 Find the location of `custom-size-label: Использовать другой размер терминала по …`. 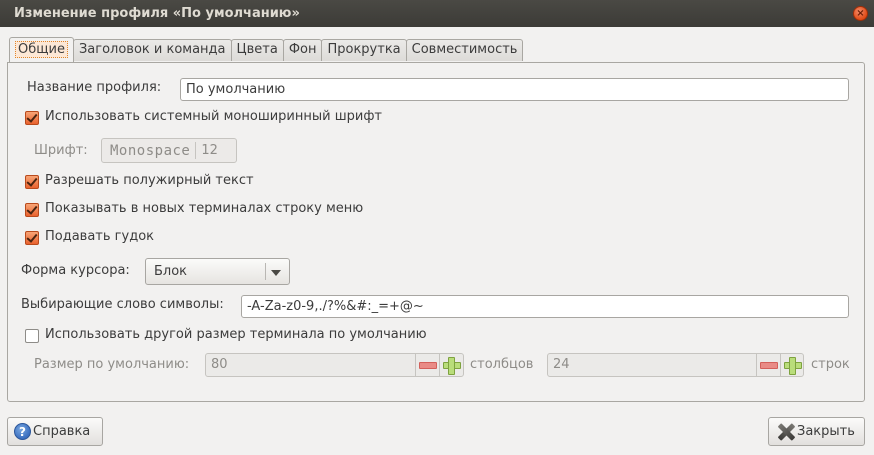

custom-size-label: Использовать другой размер терминала по … is located at coordinates (236, 334).